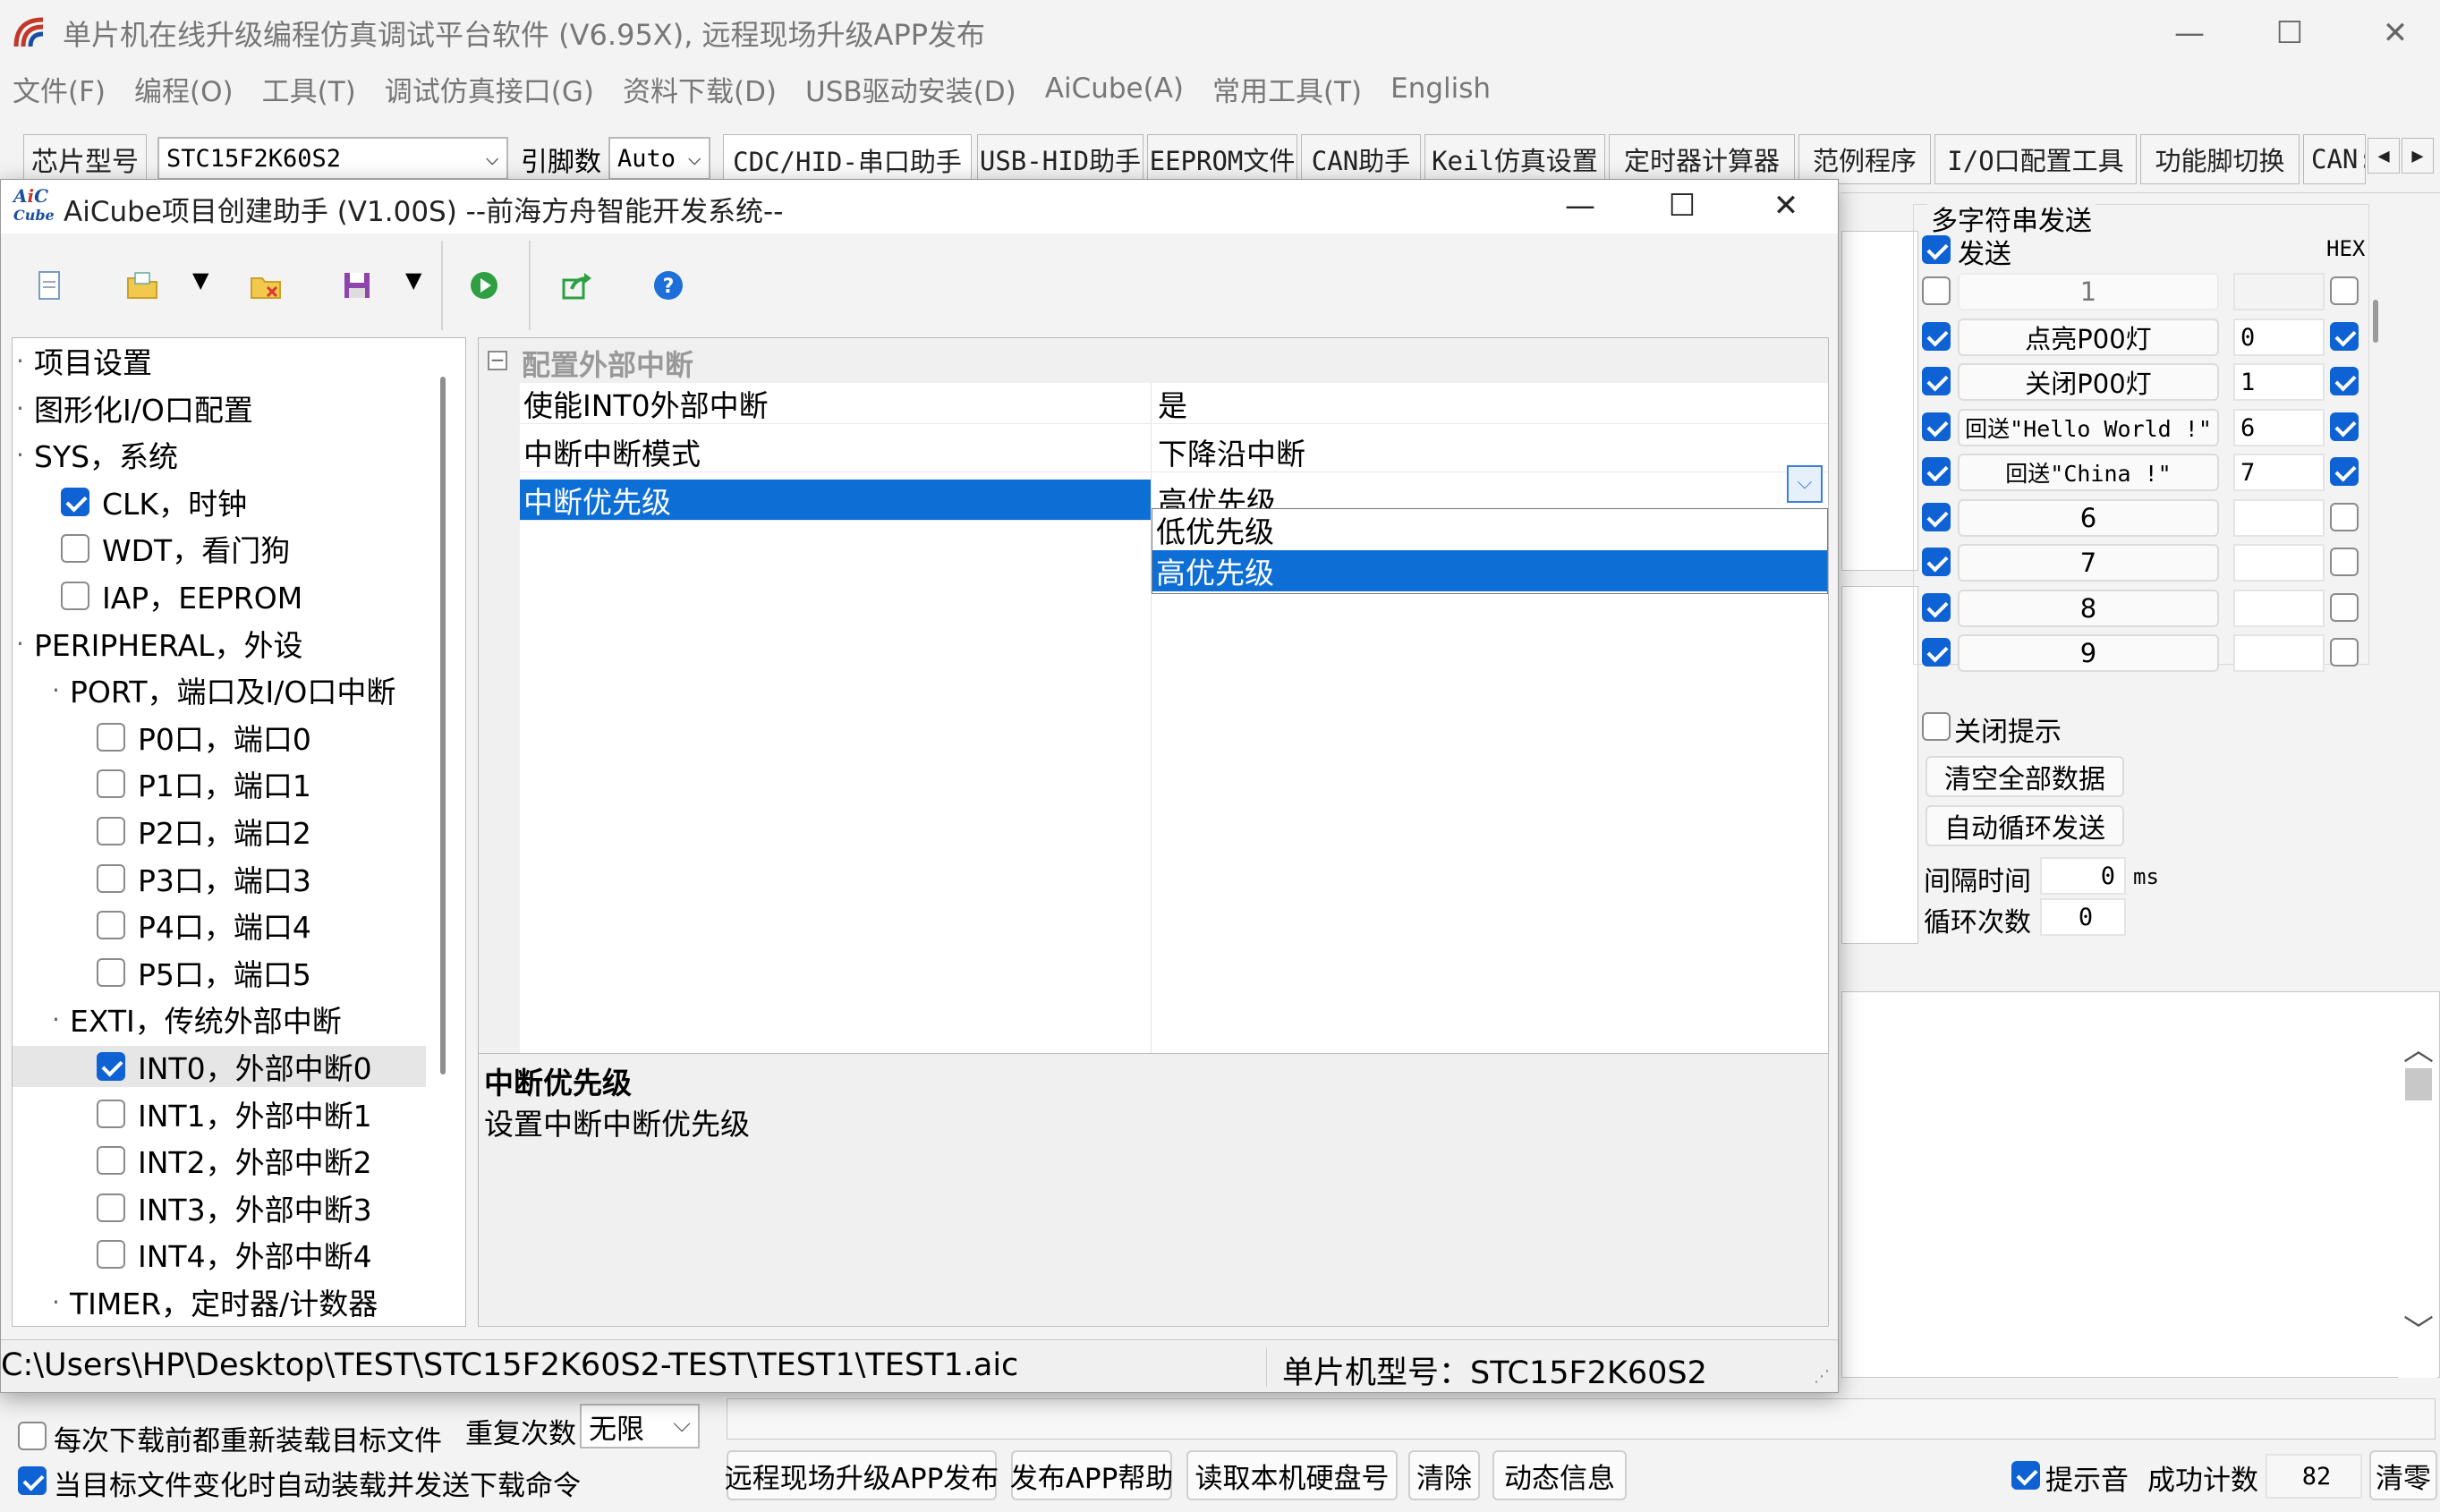  Describe the element at coordinates (2083, 917) in the screenshot. I see `loop-count-input: 0` at that location.